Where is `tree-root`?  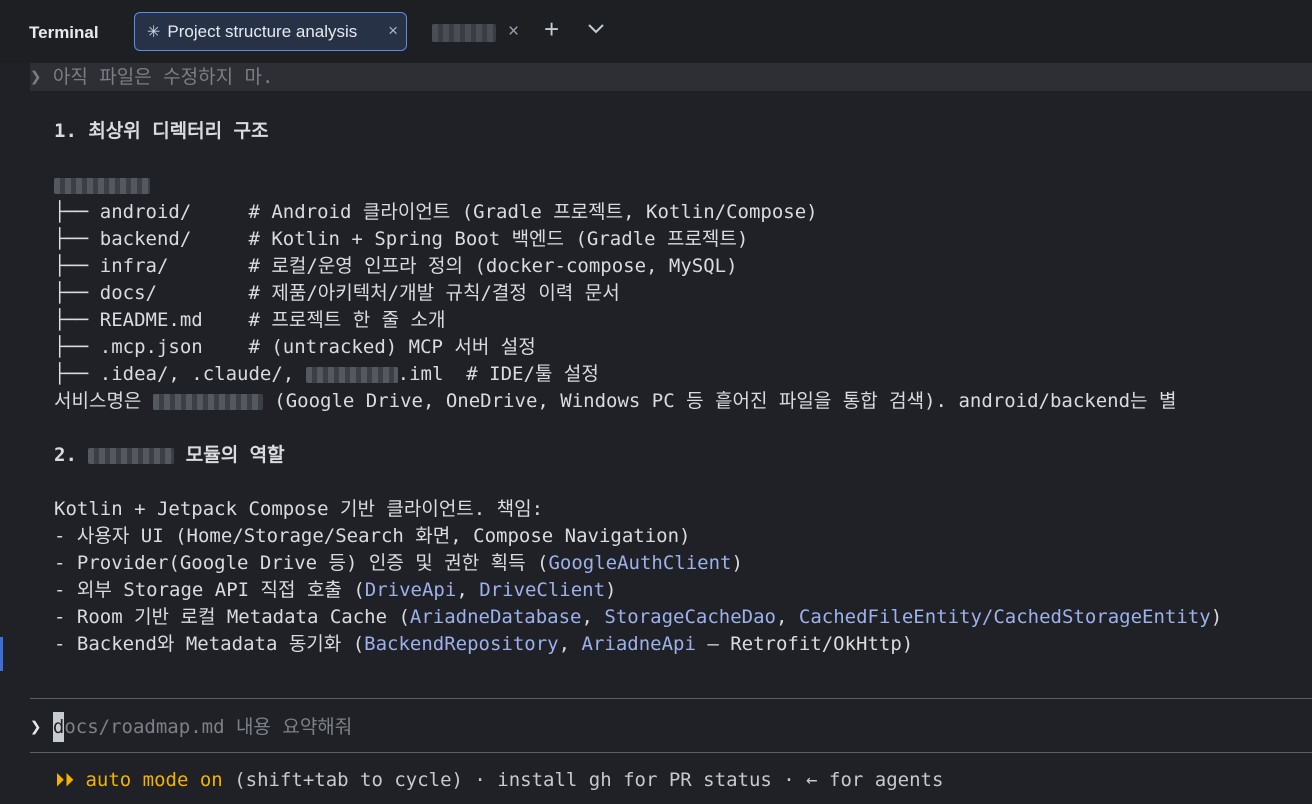 tree-root is located at coordinates (102, 185).